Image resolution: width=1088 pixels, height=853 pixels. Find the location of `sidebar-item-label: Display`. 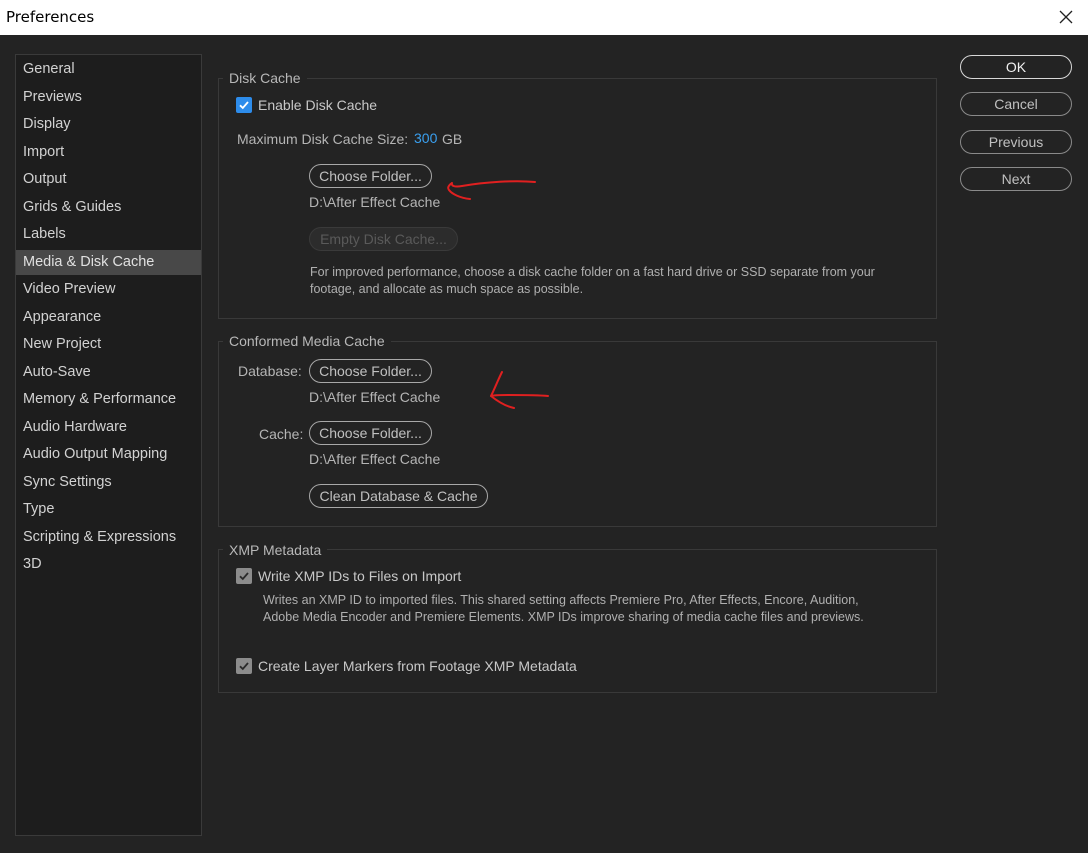

sidebar-item-label: Display is located at coordinates (47, 124).